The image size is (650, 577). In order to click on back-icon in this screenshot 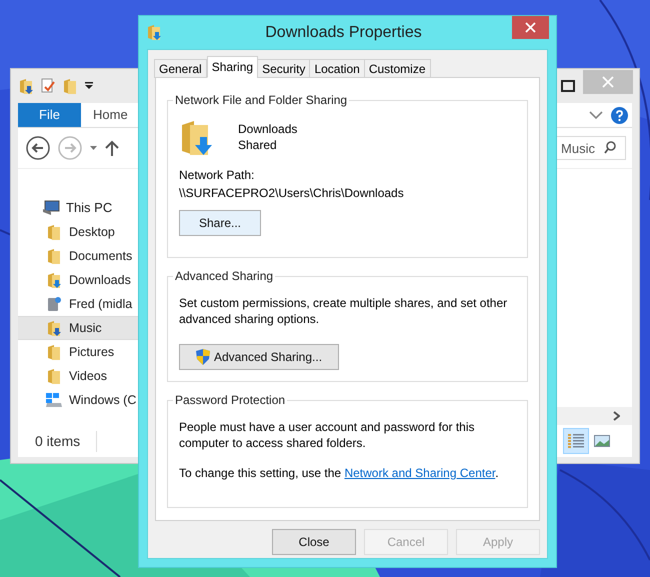, I will do `click(38, 148)`.